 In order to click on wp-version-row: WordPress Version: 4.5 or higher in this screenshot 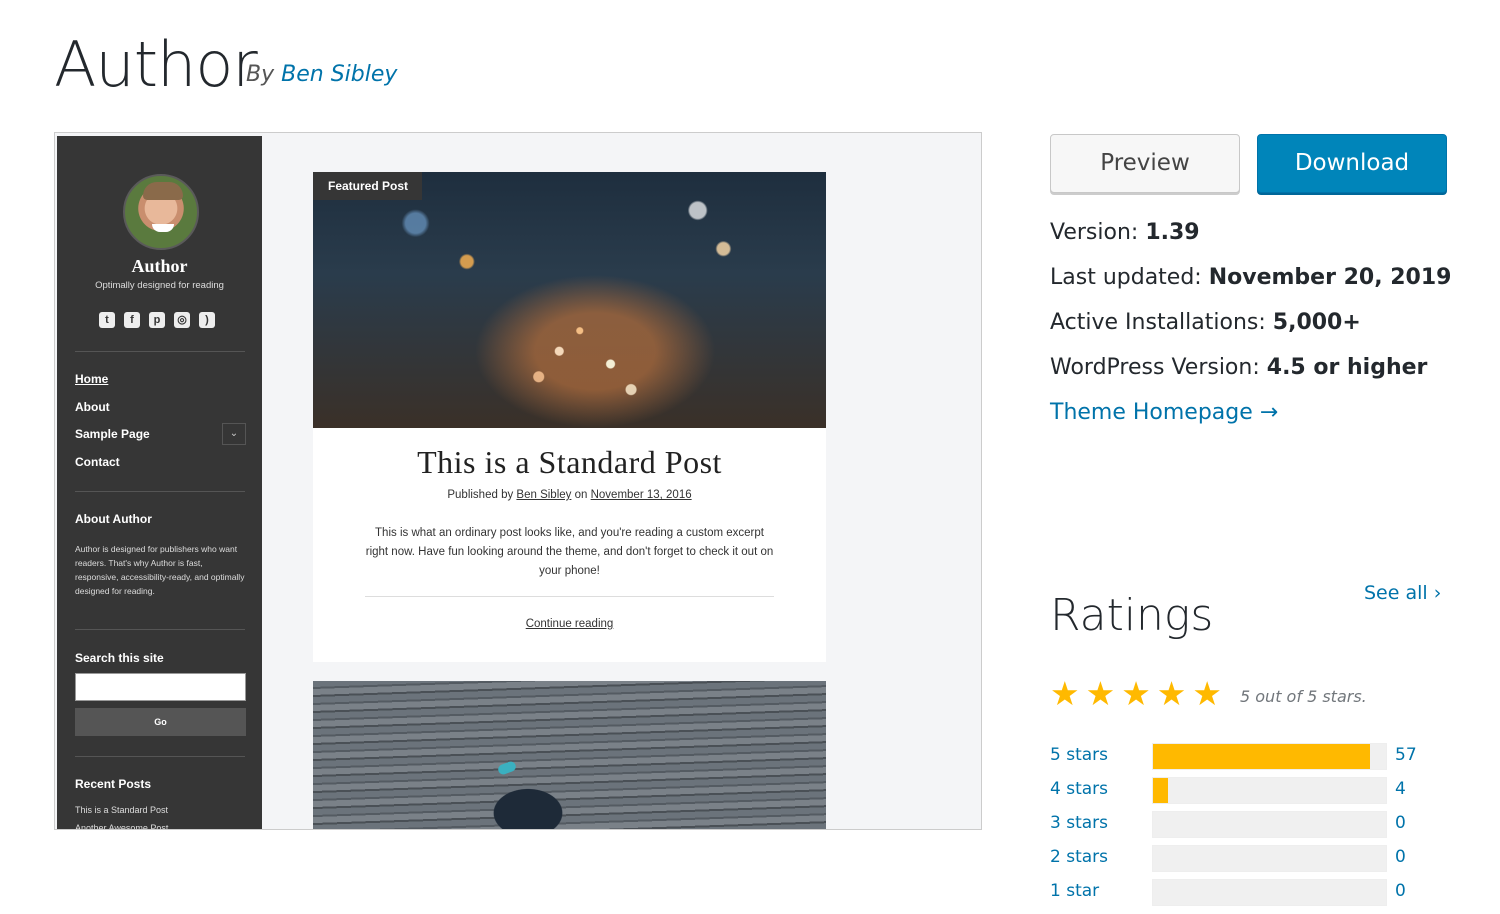, I will do `click(1238, 367)`.